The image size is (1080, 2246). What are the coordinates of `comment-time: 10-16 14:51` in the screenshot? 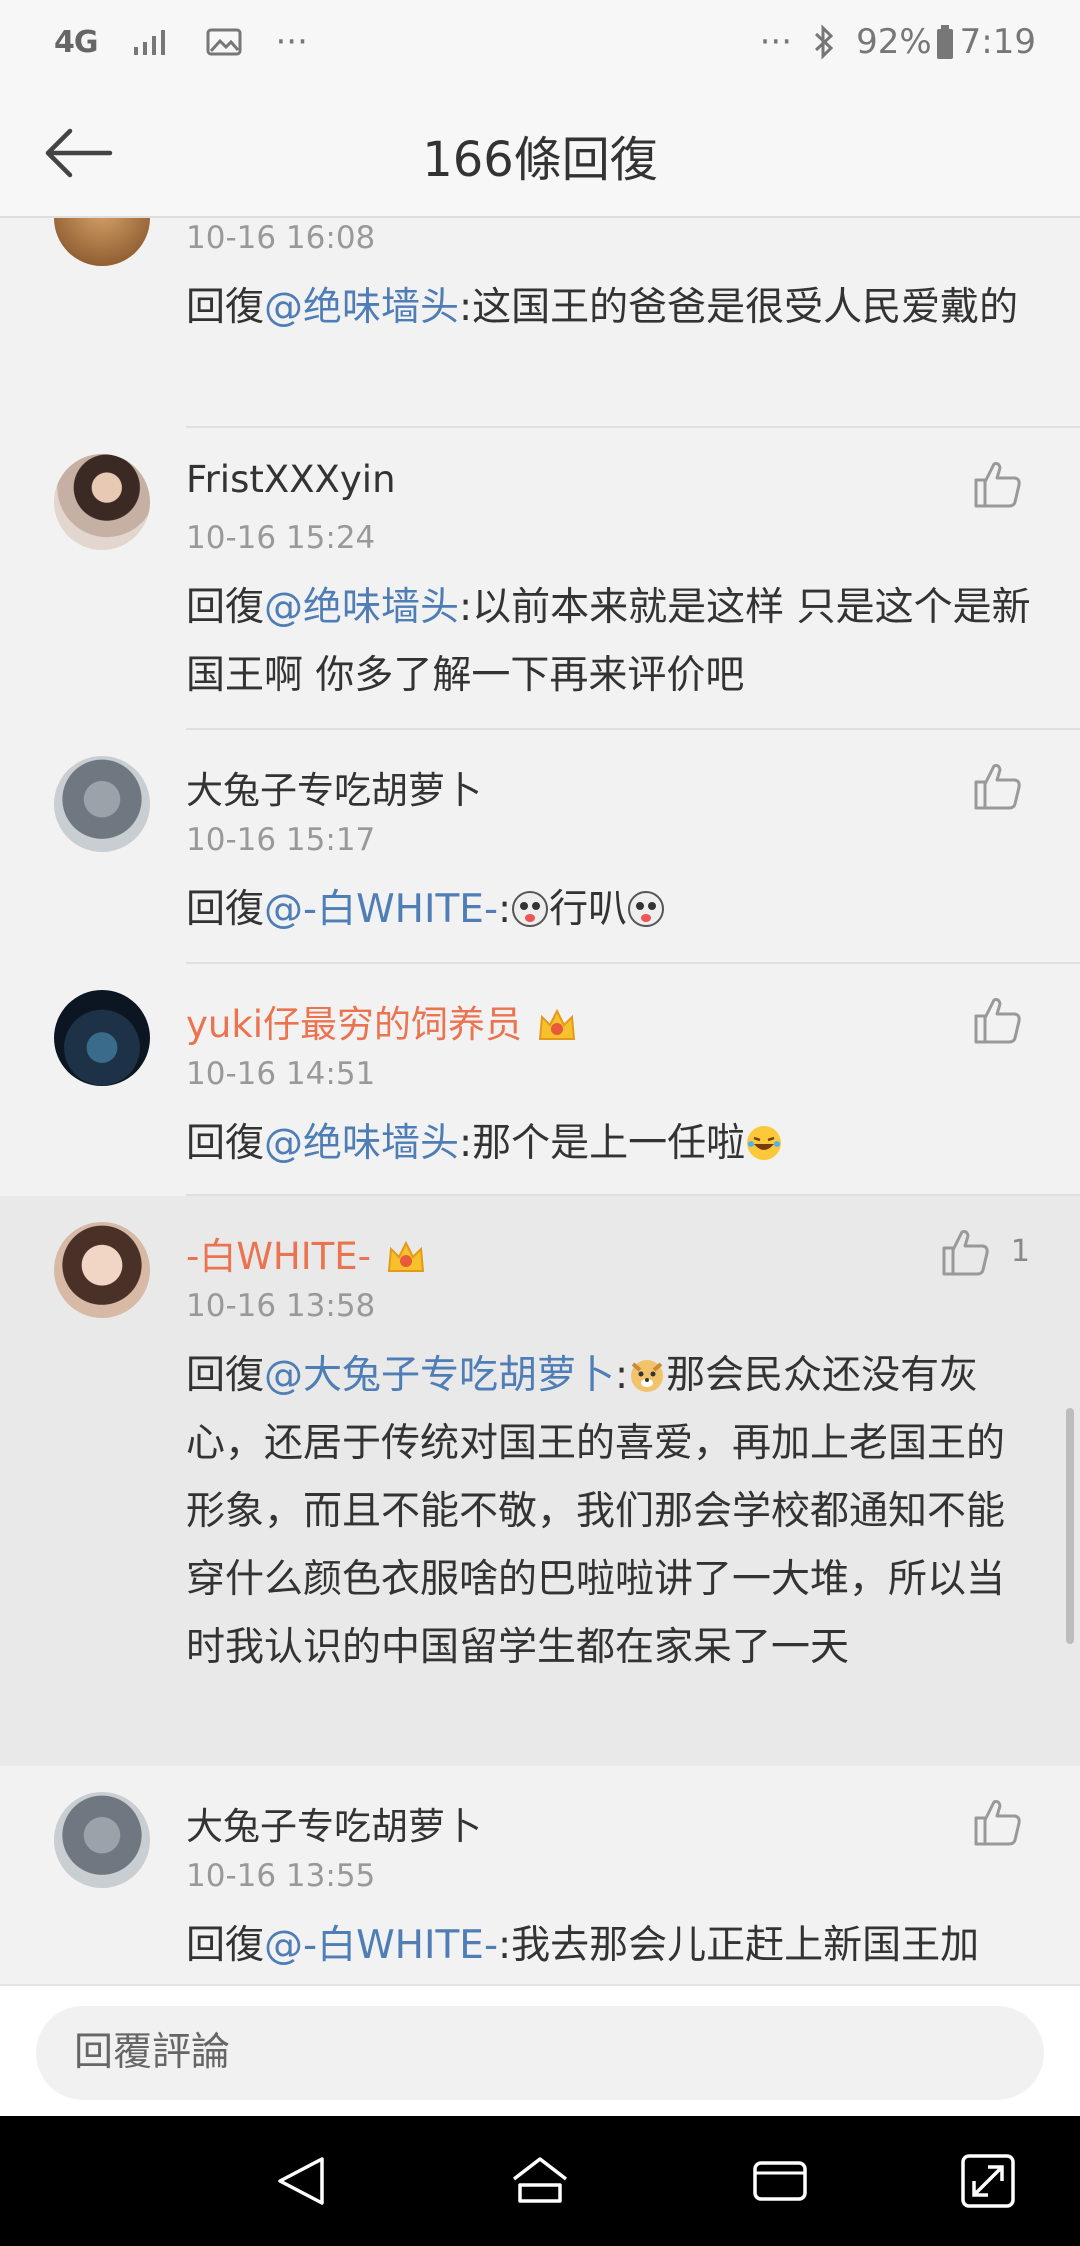 It's located at (281, 1074).